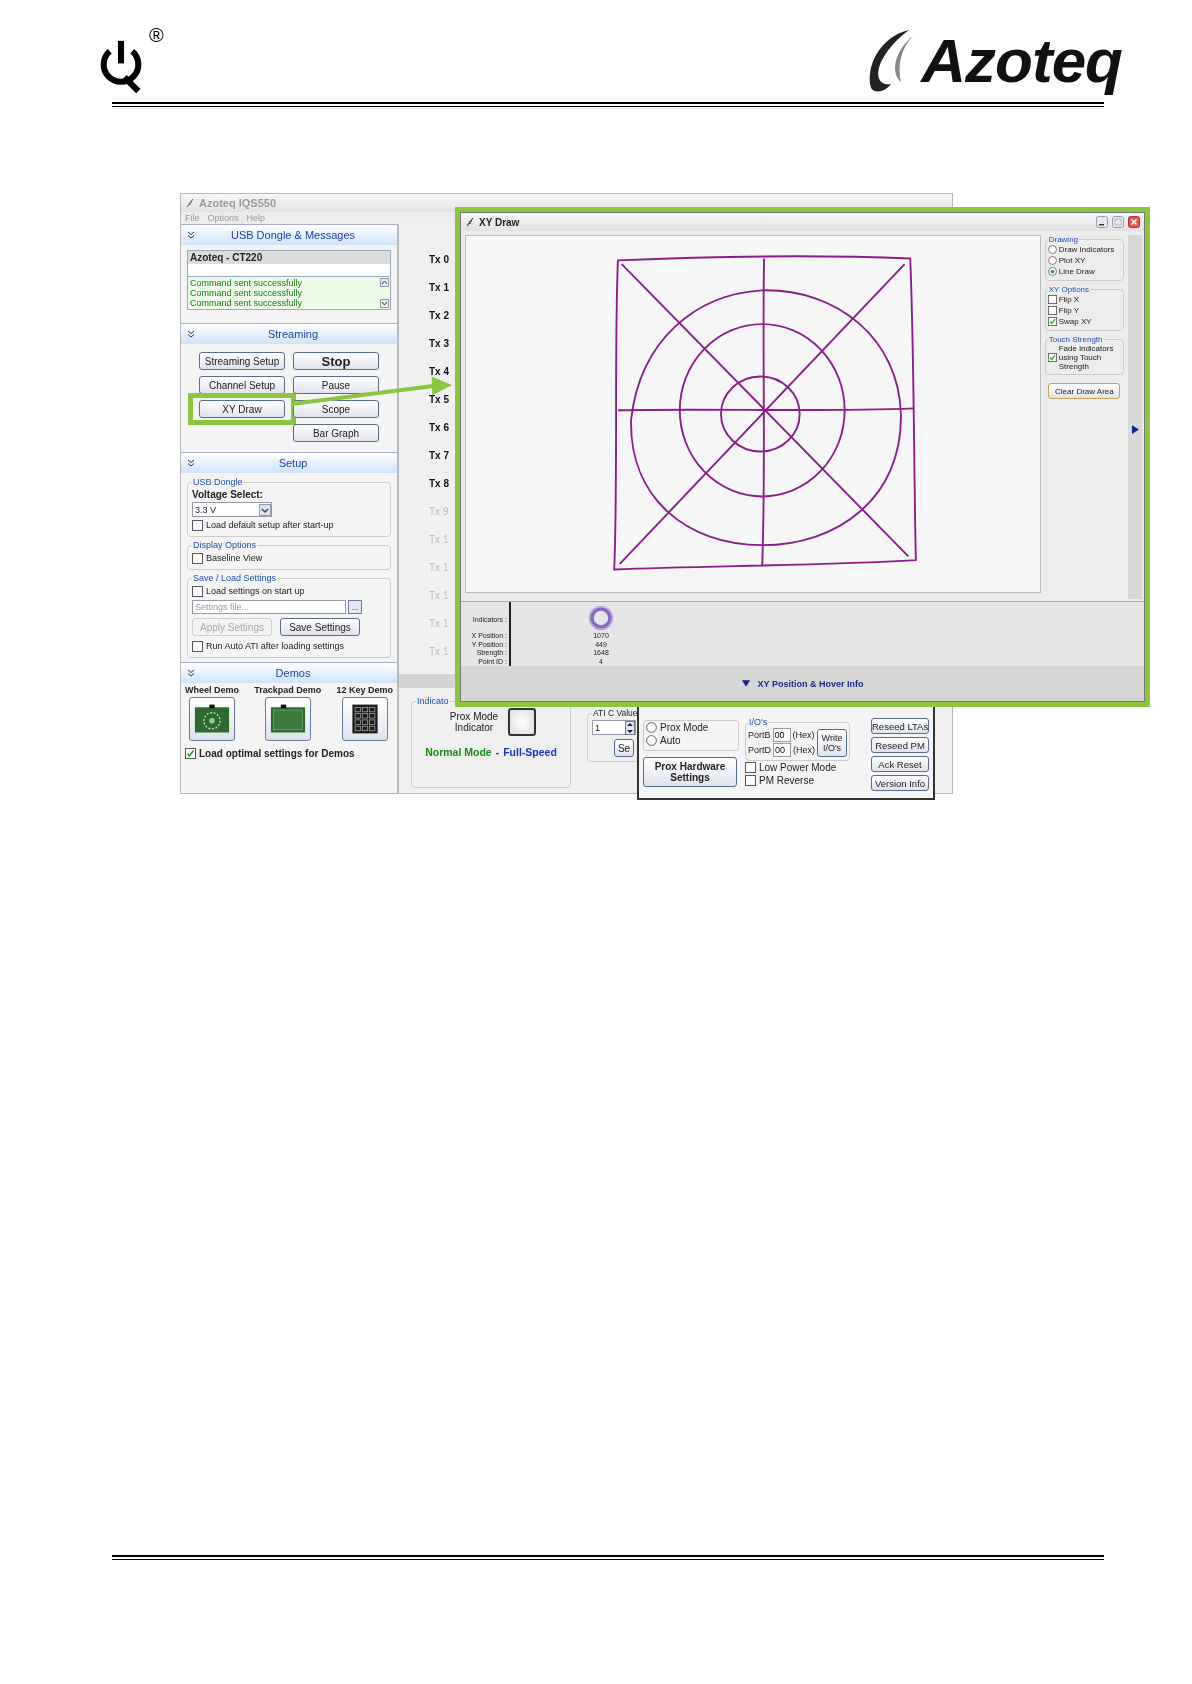 This screenshot has height=1684, width=1192. What do you see at coordinates (242, 409) in the screenshot?
I see `xy-draw-button: XY Draw` at bounding box center [242, 409].